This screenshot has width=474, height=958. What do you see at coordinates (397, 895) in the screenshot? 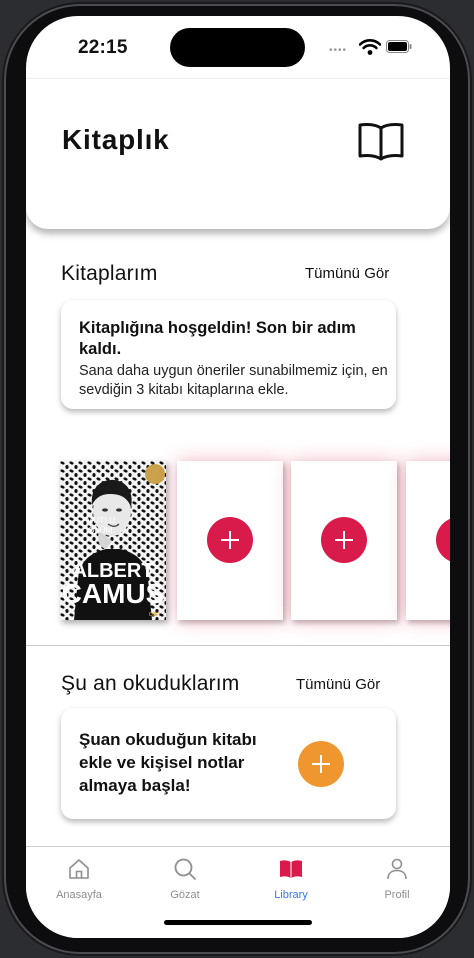
I see `tab-label: Profil` at bounding box center [397, 895].